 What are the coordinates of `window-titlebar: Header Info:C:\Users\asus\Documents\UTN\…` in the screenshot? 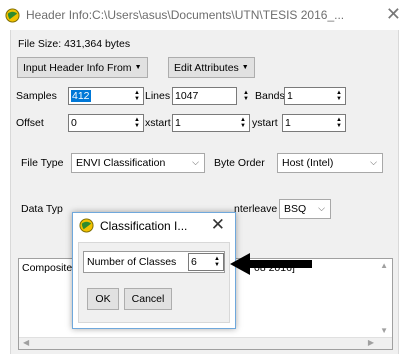 It's located at (204, 15).